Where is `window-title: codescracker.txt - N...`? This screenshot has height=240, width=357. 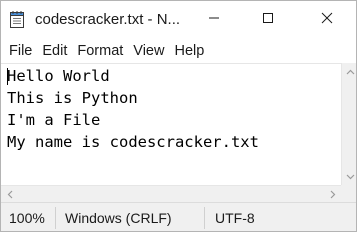
window-title: codescracker.txt - N... is located at coordinates (108, 19).